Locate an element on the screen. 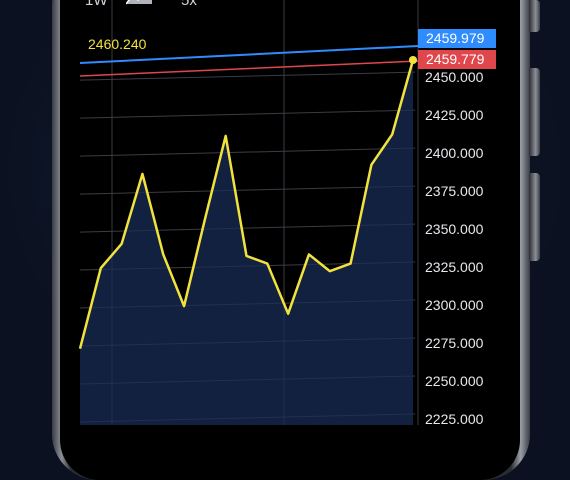 This screenshot has width=570, height=480. last-price-dot is located at coordinates (413, 60).